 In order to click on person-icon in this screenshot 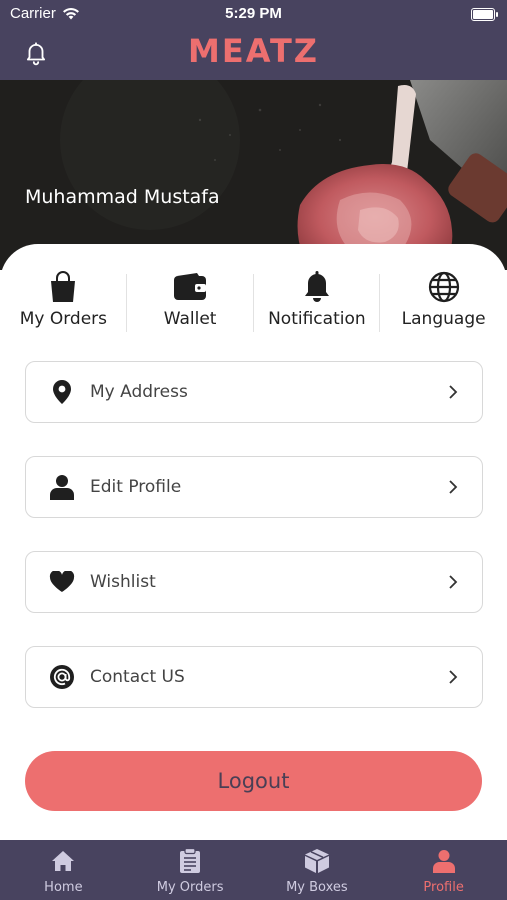, I will do `click(62, 487)`.